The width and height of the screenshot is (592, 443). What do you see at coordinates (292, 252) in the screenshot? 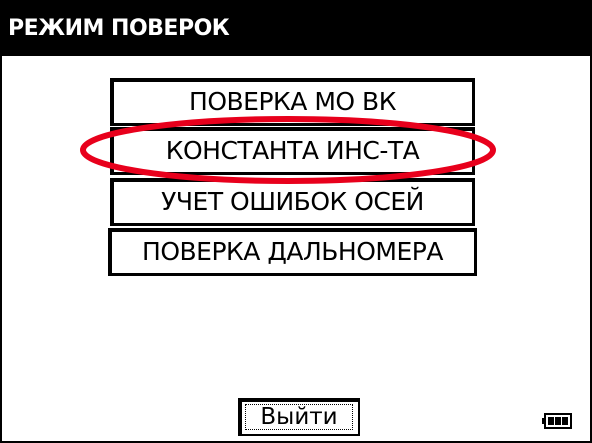
I see `menu-item-rangefinder-check: ПОВЕРКА ДАЛЬНОМЕРА` at bounding box center [292, 252].